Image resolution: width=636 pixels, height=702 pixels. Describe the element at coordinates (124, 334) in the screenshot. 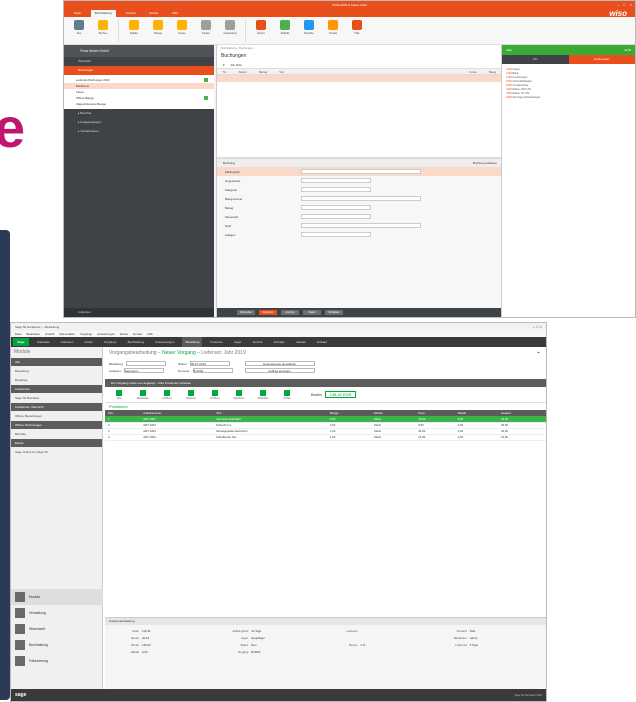

I see `menu-item: Extras` at that location.